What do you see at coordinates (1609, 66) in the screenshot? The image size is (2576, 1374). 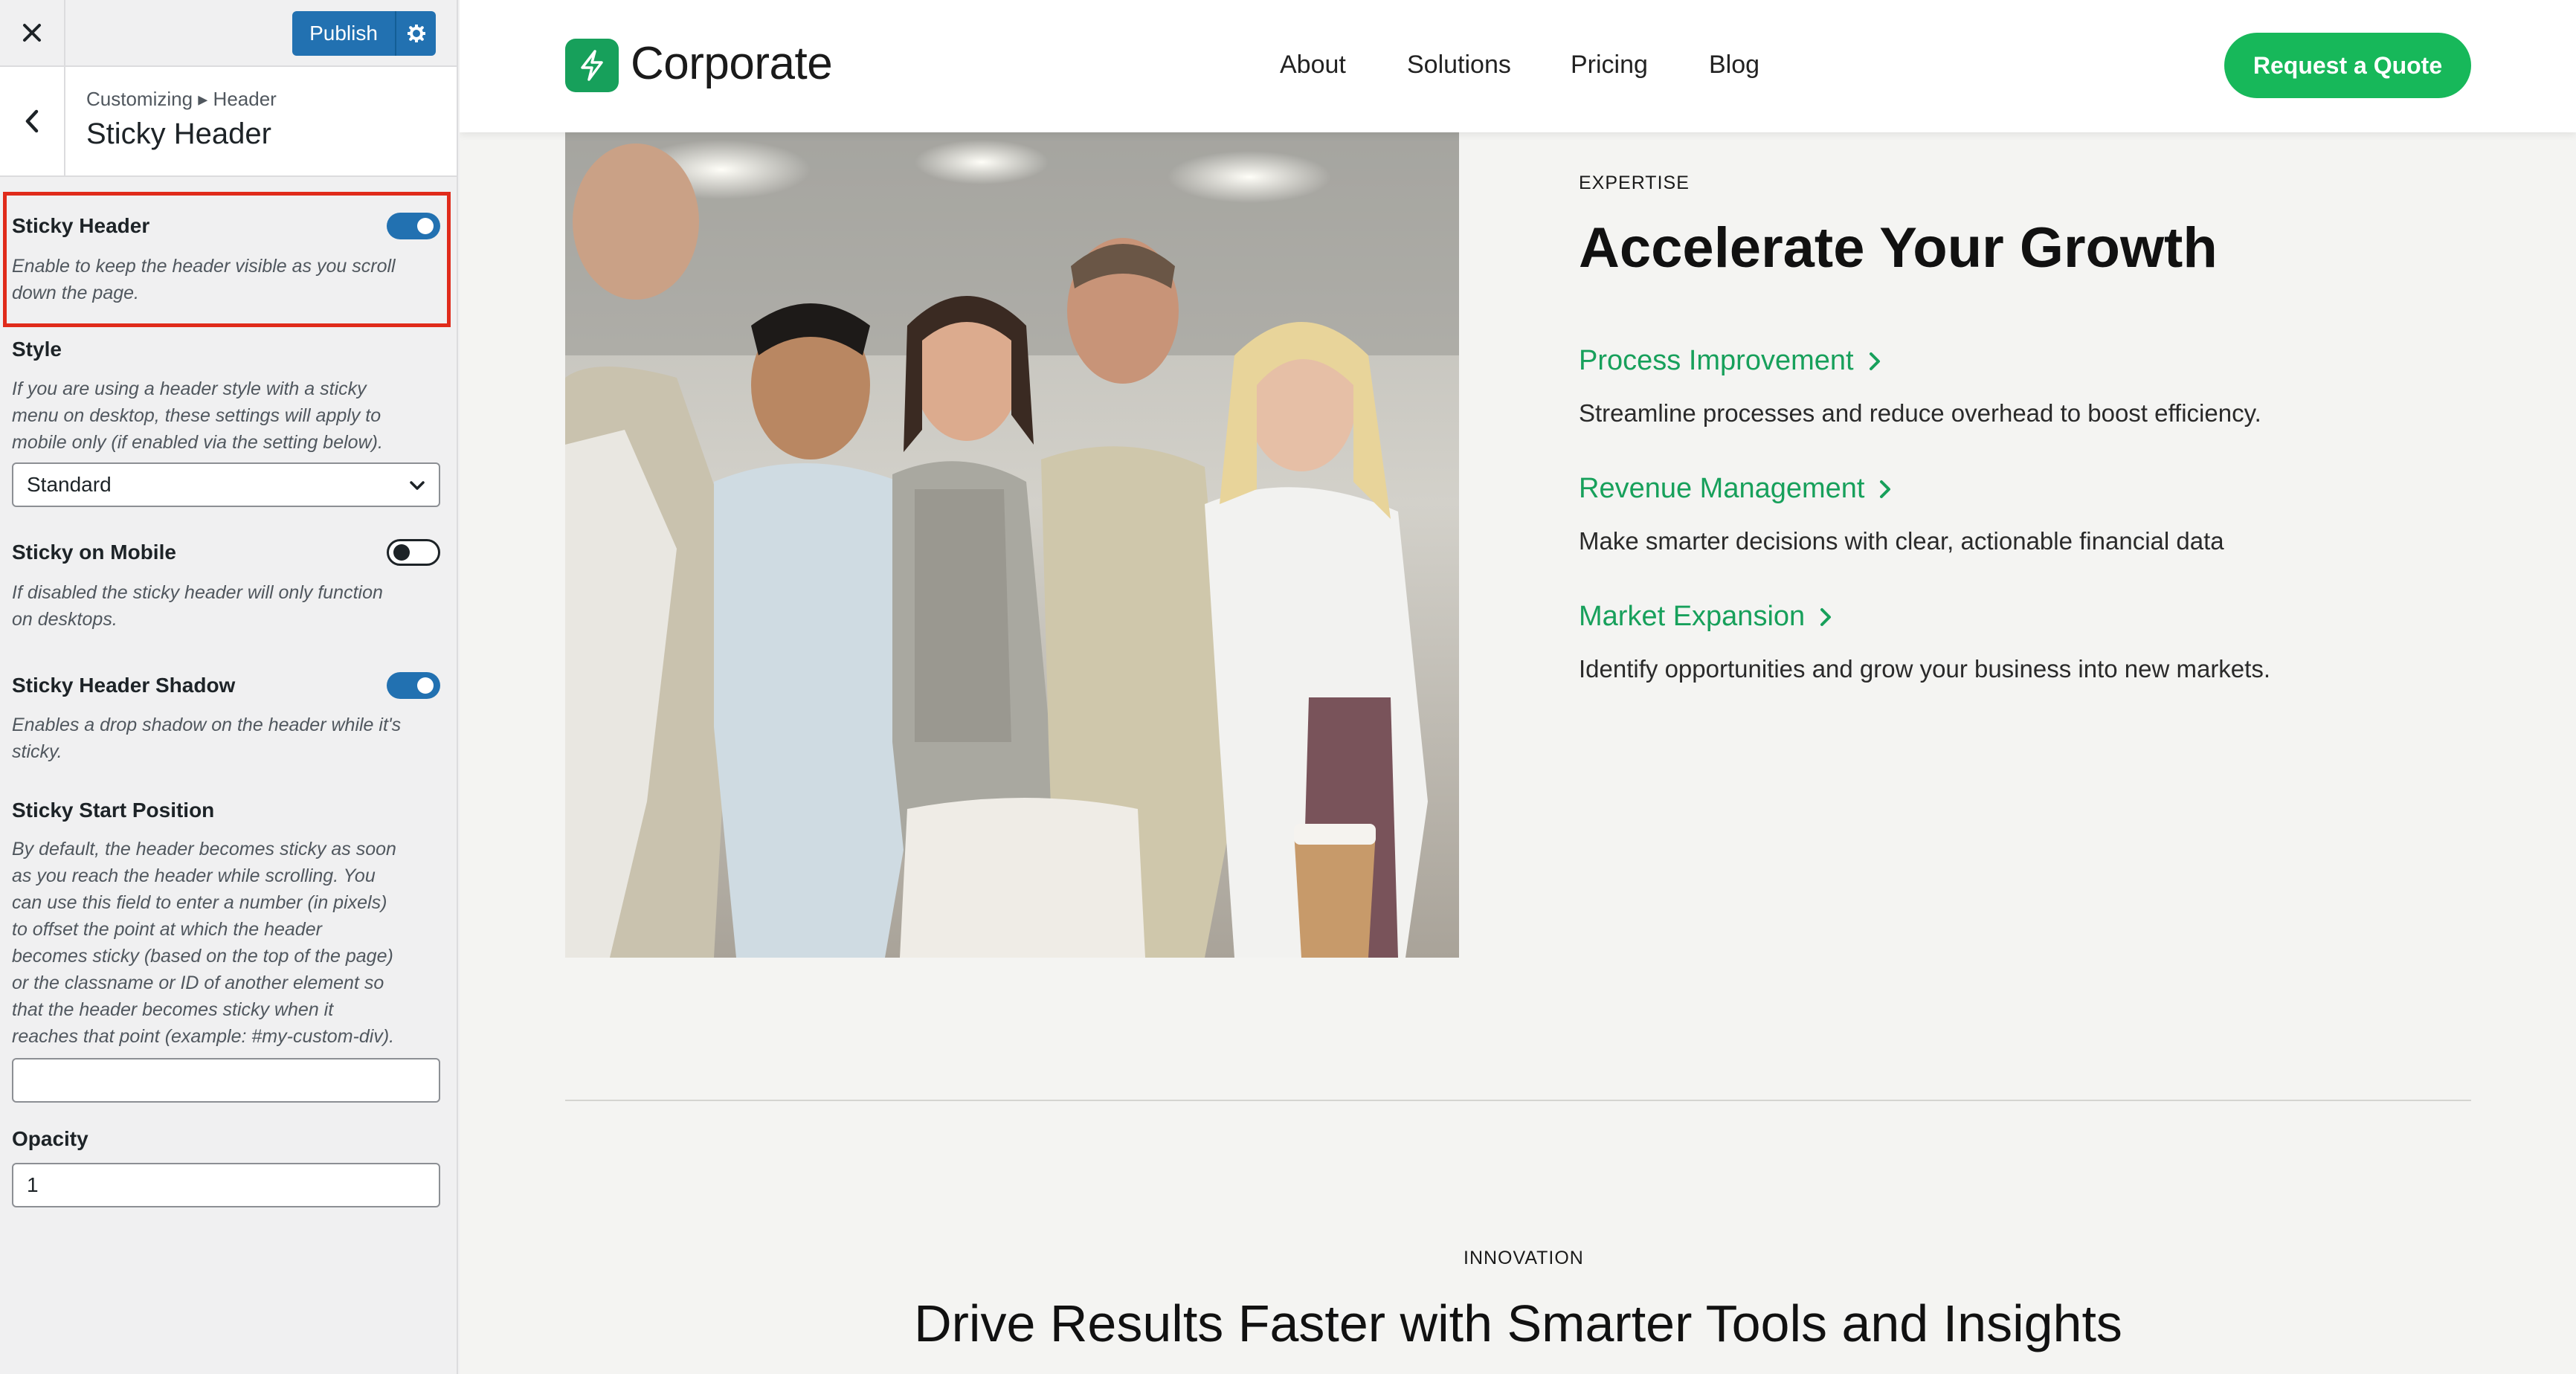 I see `nav-link-pricing: Pricing` at bounding box center [1609, 66].